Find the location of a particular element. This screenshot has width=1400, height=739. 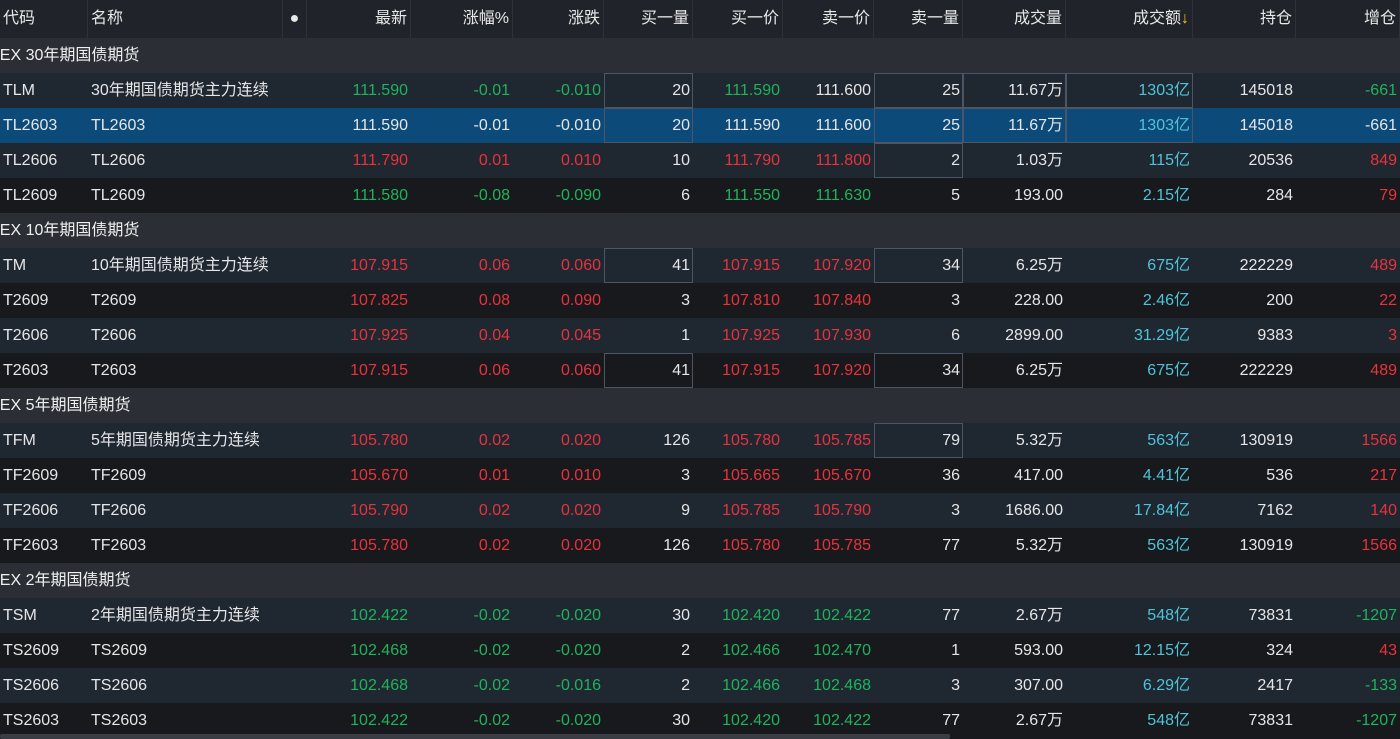

column-header-bidvol: 买一量 is located at coordinates (648, 19).